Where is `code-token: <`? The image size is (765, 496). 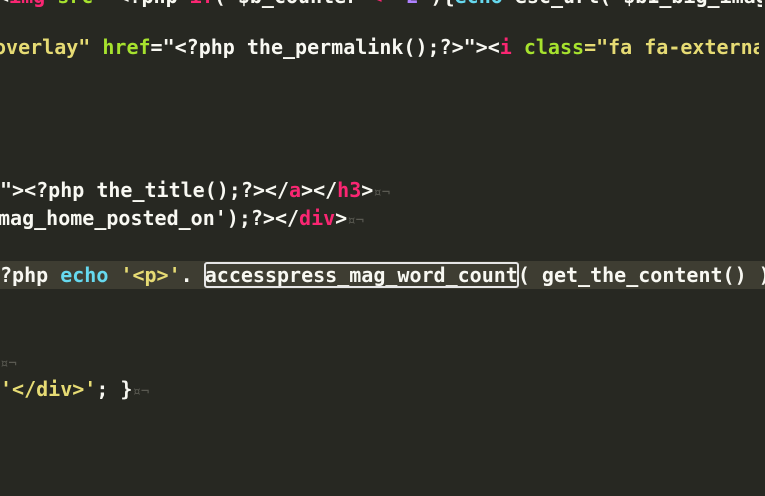
code-token: < is located at coordinates (4, 4).